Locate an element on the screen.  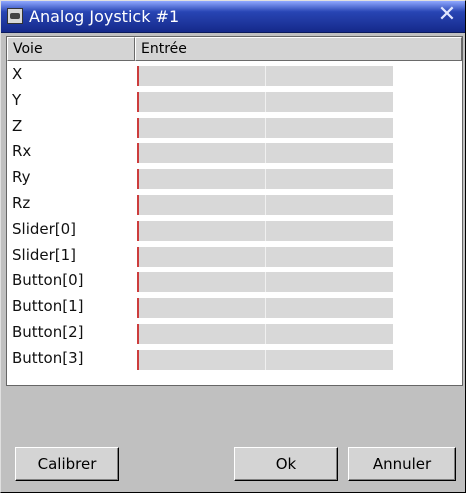
joystick-icon is located at coordinates (15, 16).